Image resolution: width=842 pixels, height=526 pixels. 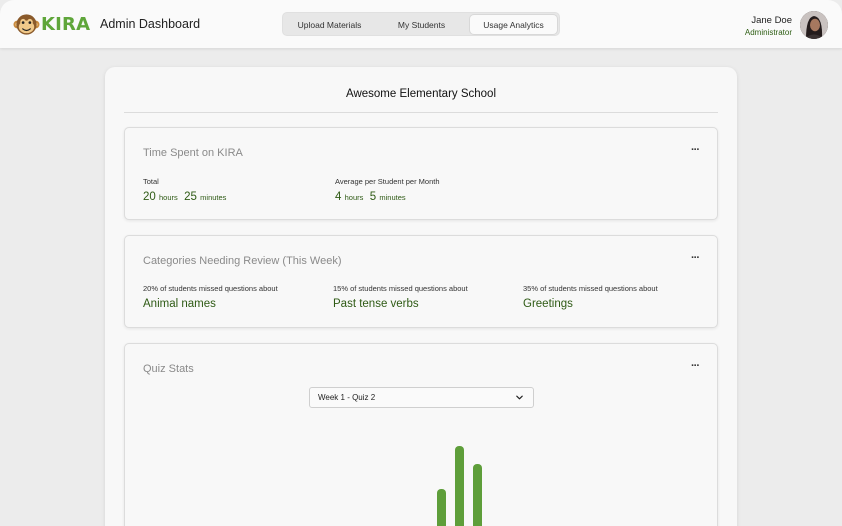 What do you see at coordinates (190, 197) in the screenshot?
I see `total-minutes: 25` at bounding box center [190, 197].